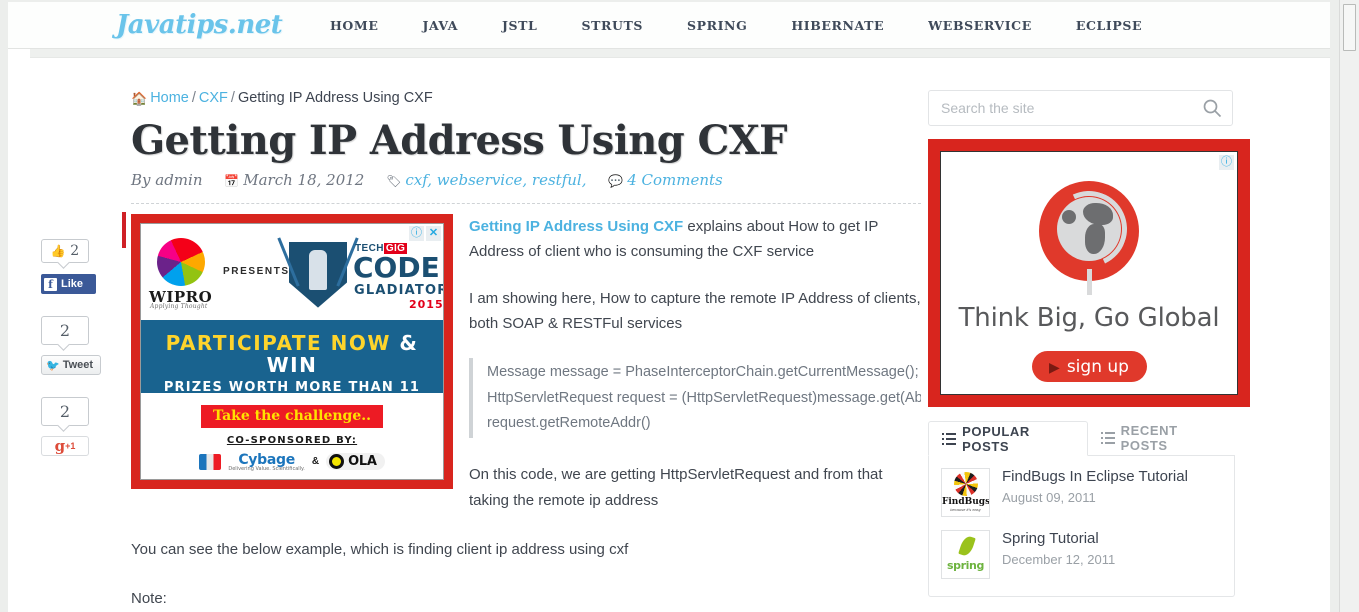 This screenshot has width=1359, height=612. I want to click on nav-item-hibernate: HIBERNATE, so click(837, 25).